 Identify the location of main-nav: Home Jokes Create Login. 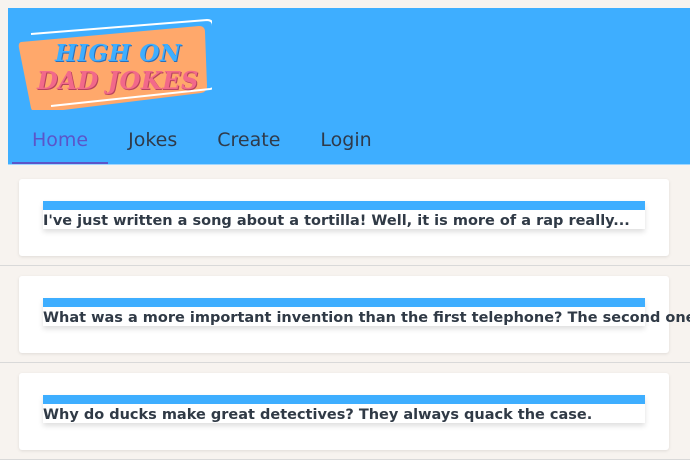
(202, 141).